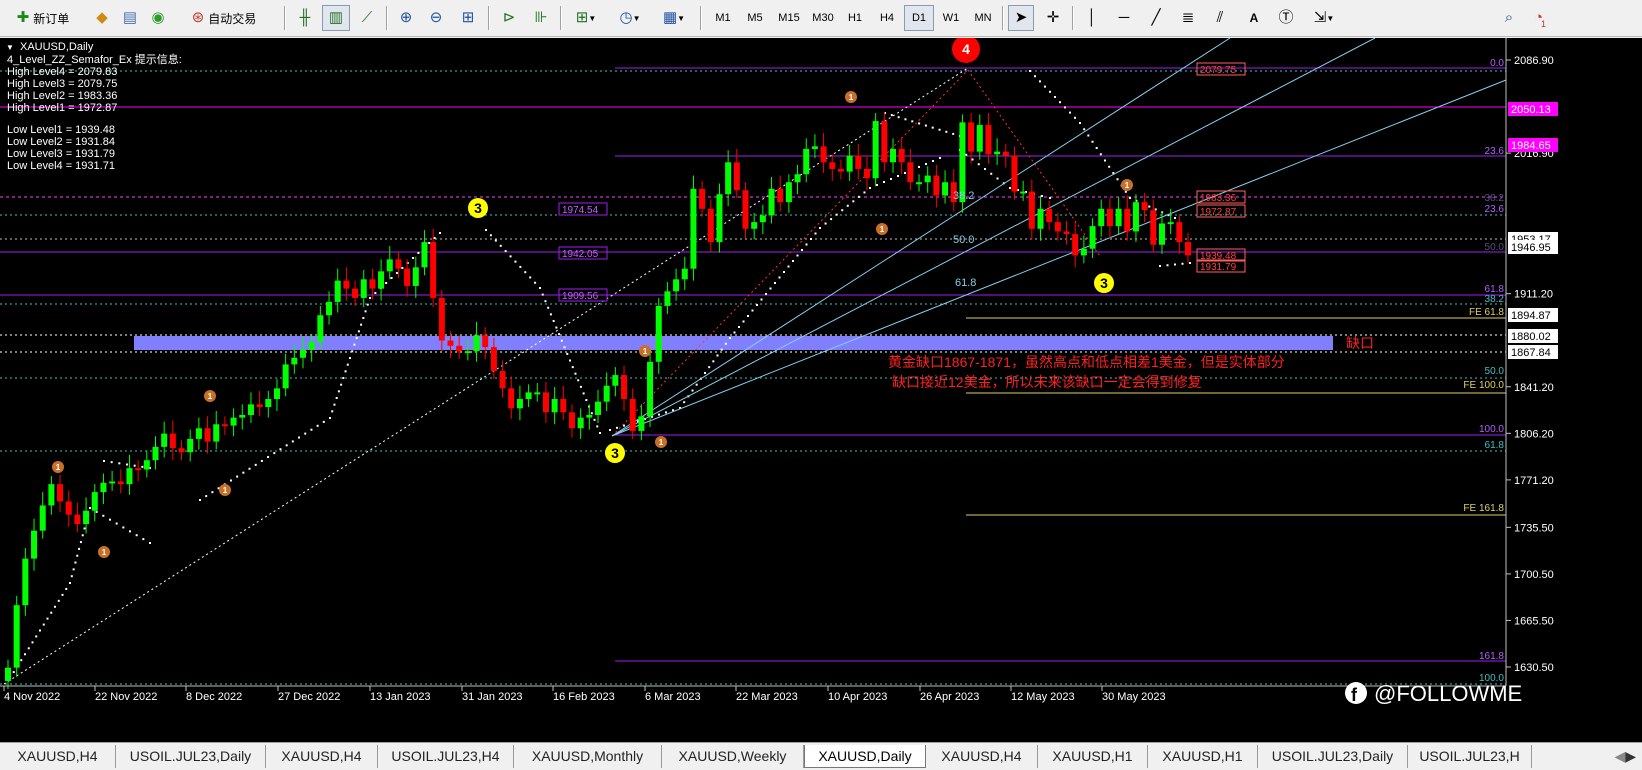 The height and width of the screenshot is (770, 1642). What do you see at coordinates (1021, 18) in the screenshot?
I see `cursor-tool-button: ➤` at bounding box center [1021, 18].